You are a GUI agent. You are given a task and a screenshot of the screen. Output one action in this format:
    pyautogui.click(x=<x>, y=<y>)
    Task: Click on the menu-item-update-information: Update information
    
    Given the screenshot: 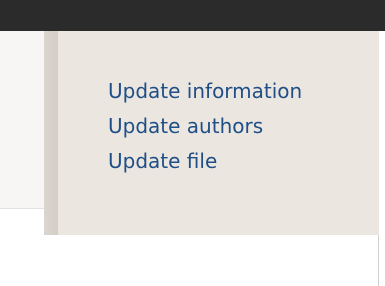 What is the action you would take?
    pyautogui.click(x=205, y=94)
    